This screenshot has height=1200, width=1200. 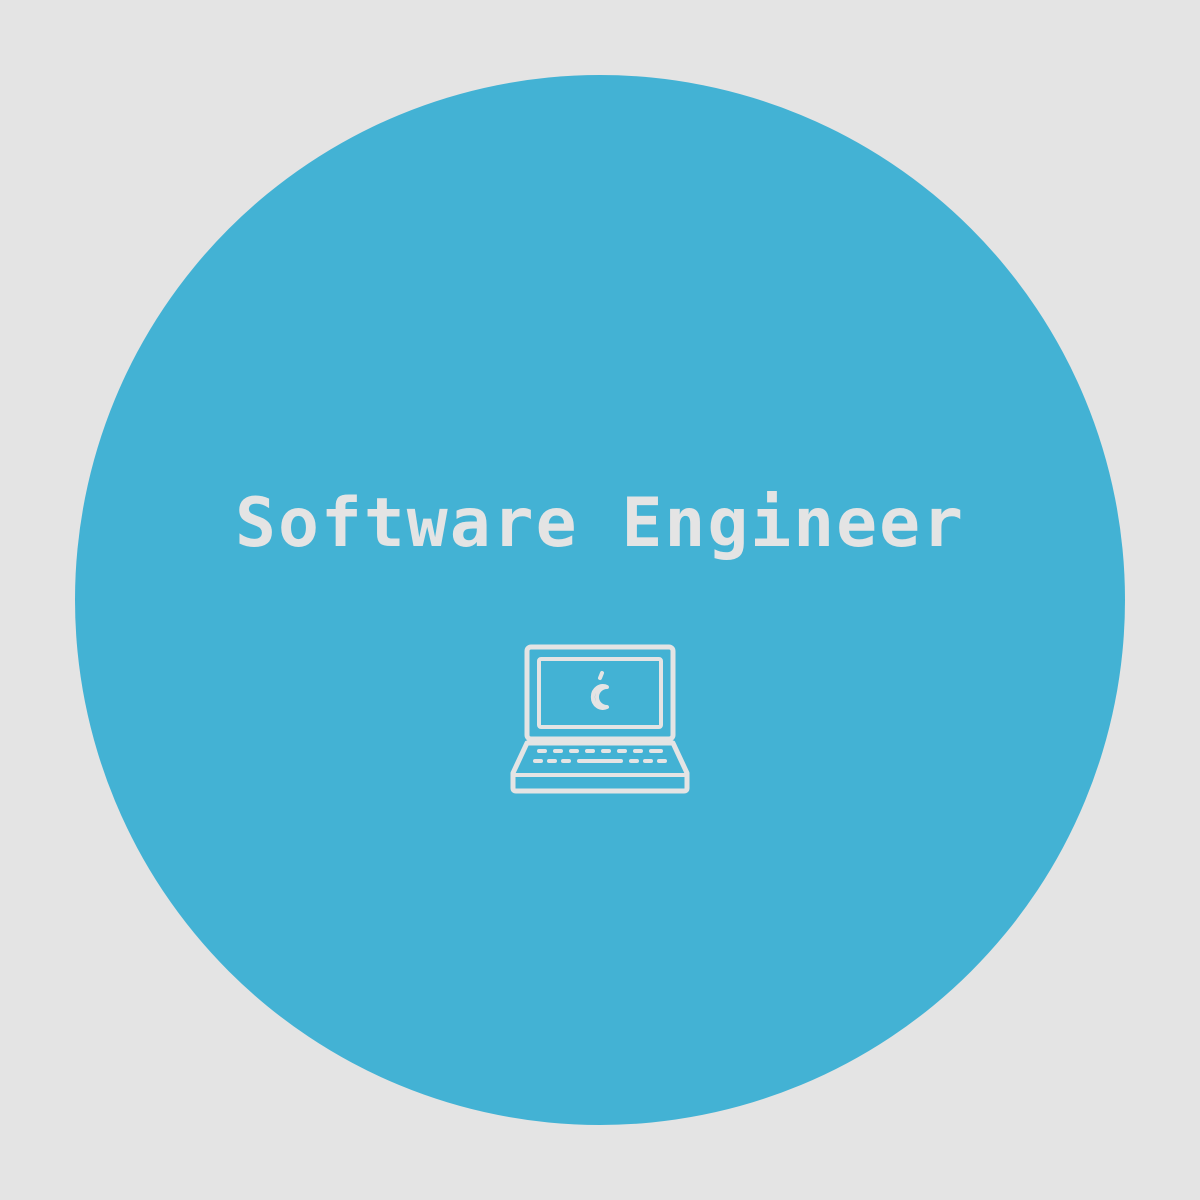 What do you see at coordinates (600, 756) in the screenshot?
I see `keyboard-keys` at bounding box center [600, 756].